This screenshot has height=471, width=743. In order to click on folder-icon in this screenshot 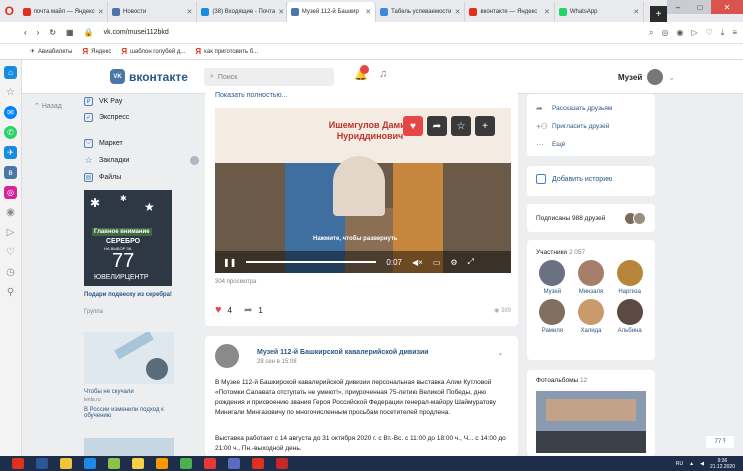, I will do `click(138, 463)`.